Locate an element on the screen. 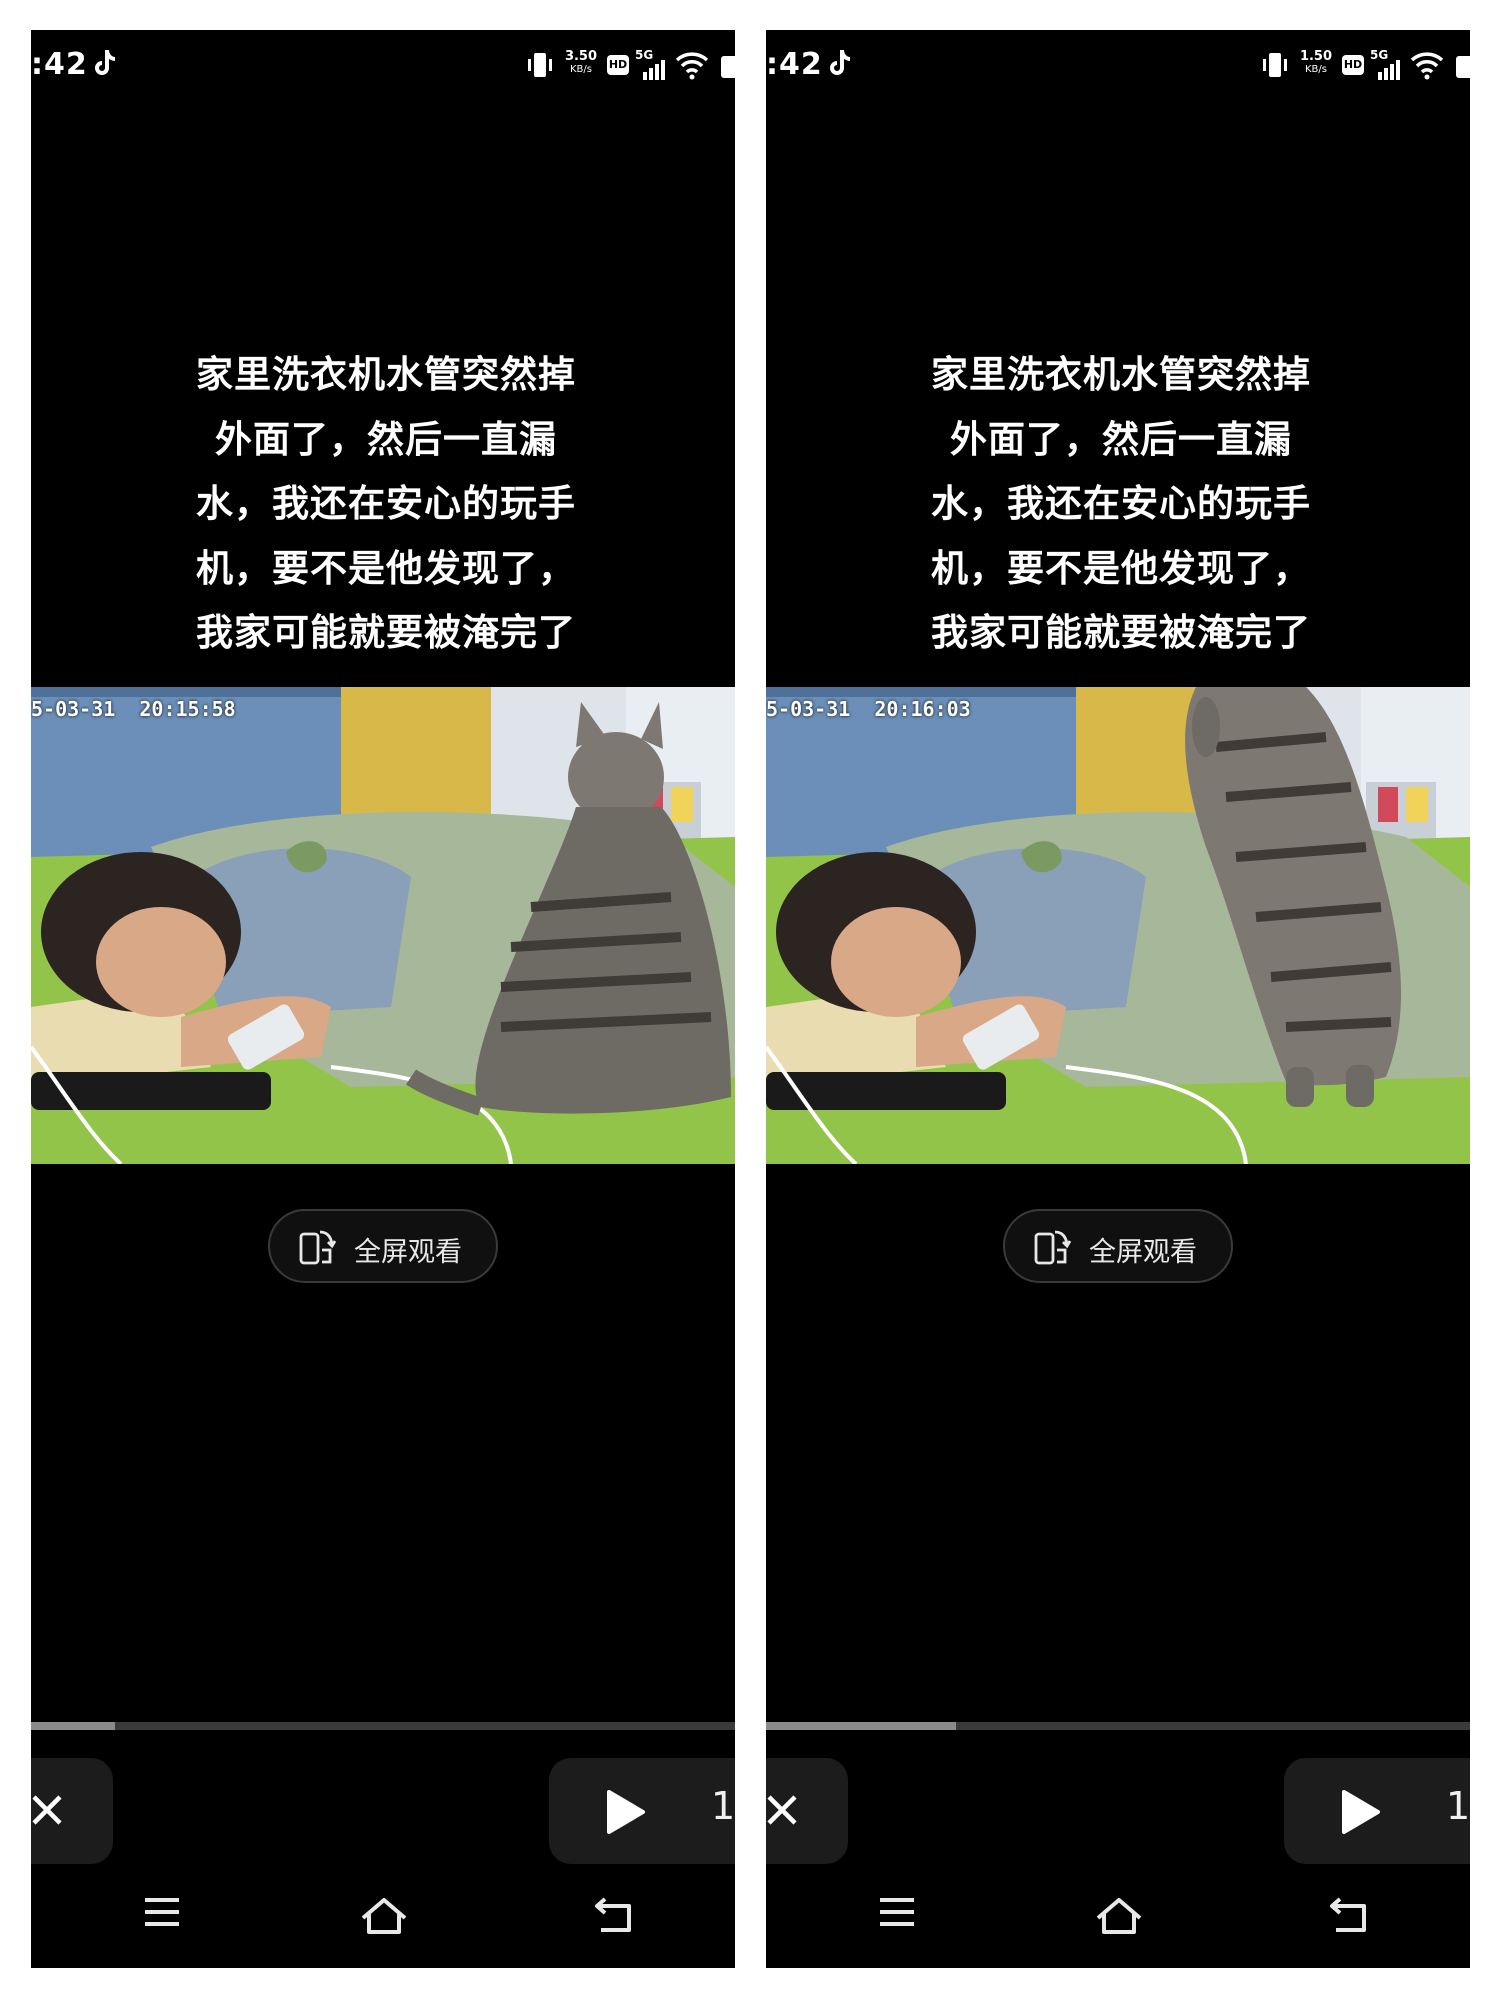  video-frame: 5-03-31 20:16:03 is located at coordinates (1118, 925).